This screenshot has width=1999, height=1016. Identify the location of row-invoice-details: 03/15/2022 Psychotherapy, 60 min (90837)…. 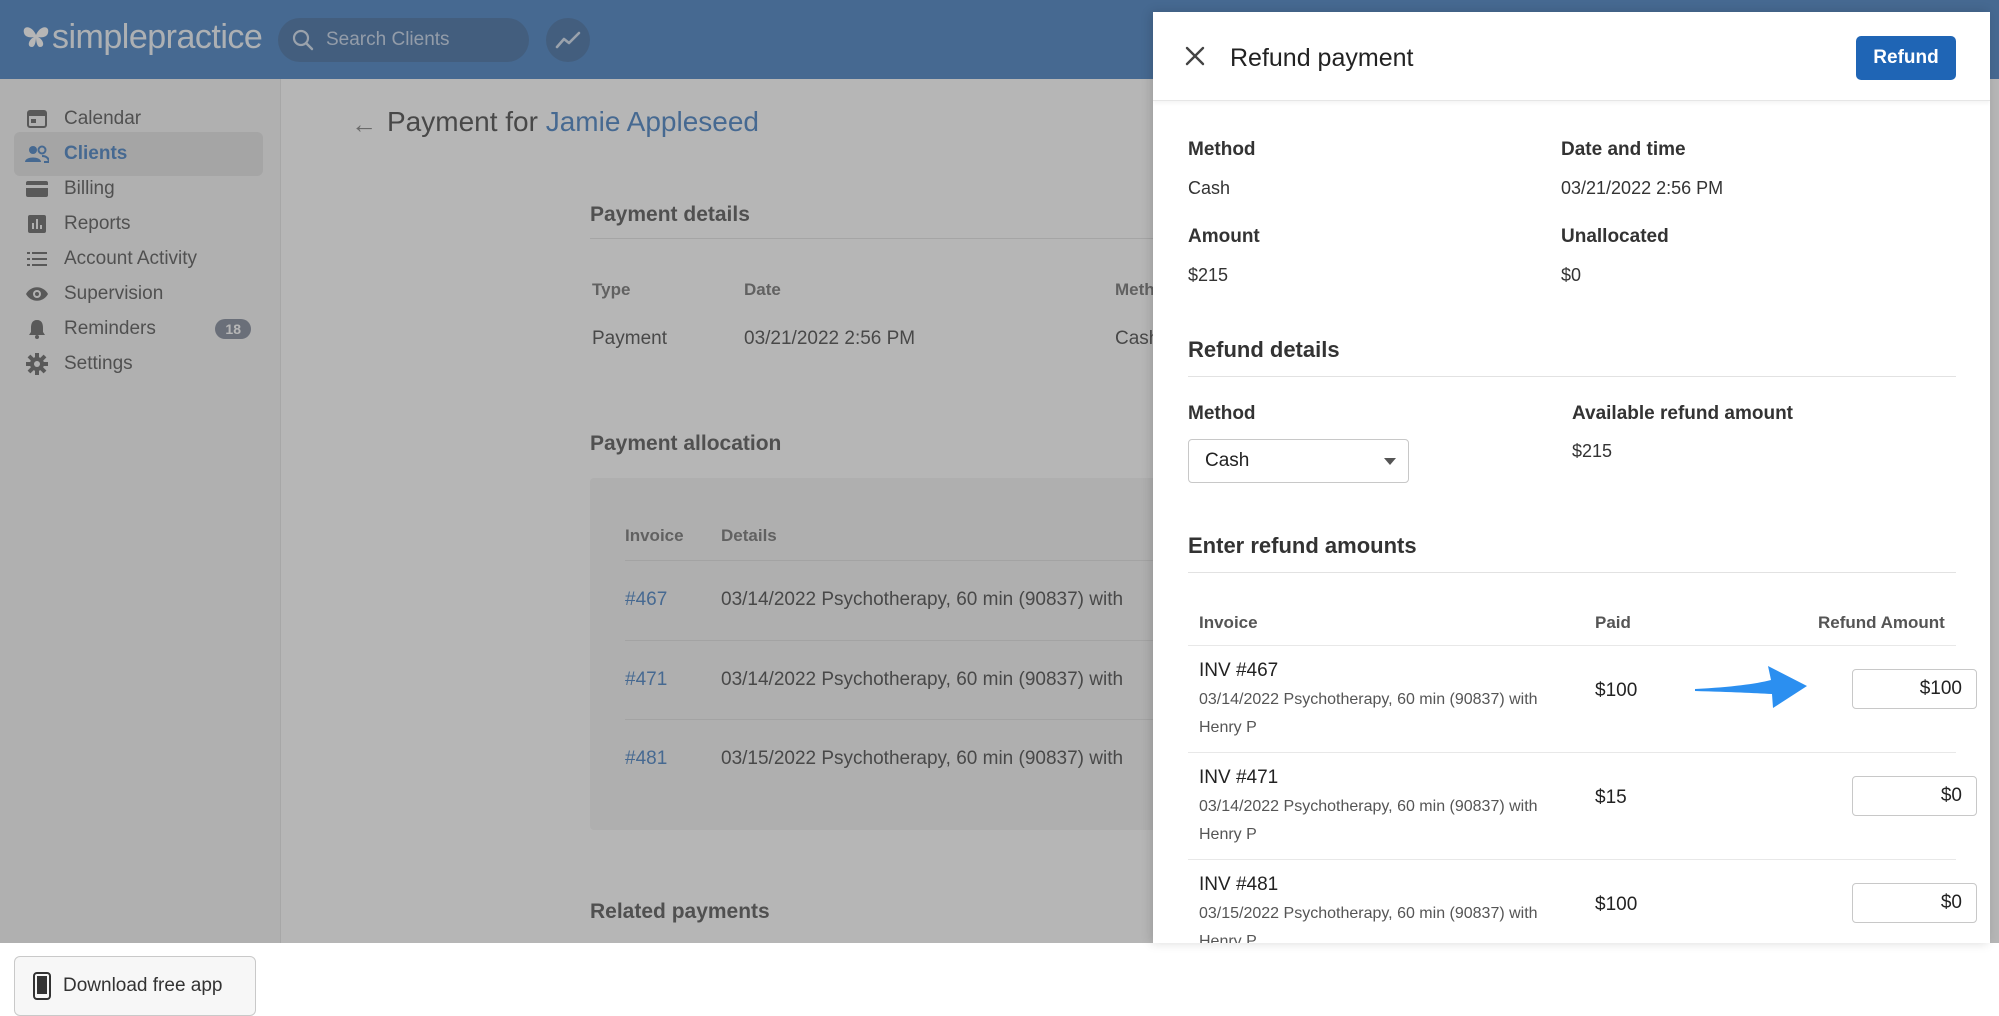
(1368, 924).